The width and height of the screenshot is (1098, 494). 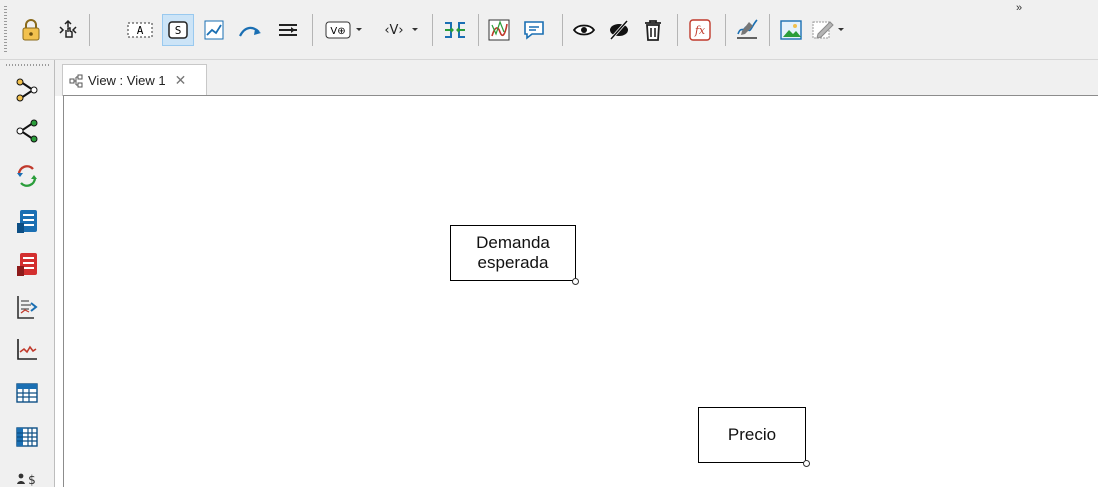 I want to click on line-graph-icon, so click(x=27, y=349).